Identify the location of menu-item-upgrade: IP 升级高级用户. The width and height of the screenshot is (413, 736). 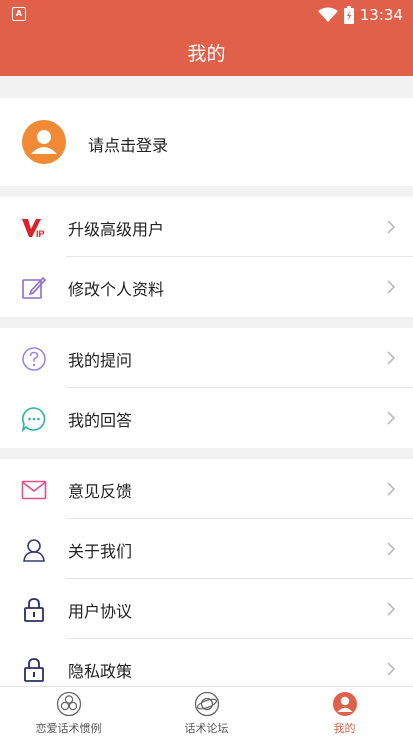
(206, 227).